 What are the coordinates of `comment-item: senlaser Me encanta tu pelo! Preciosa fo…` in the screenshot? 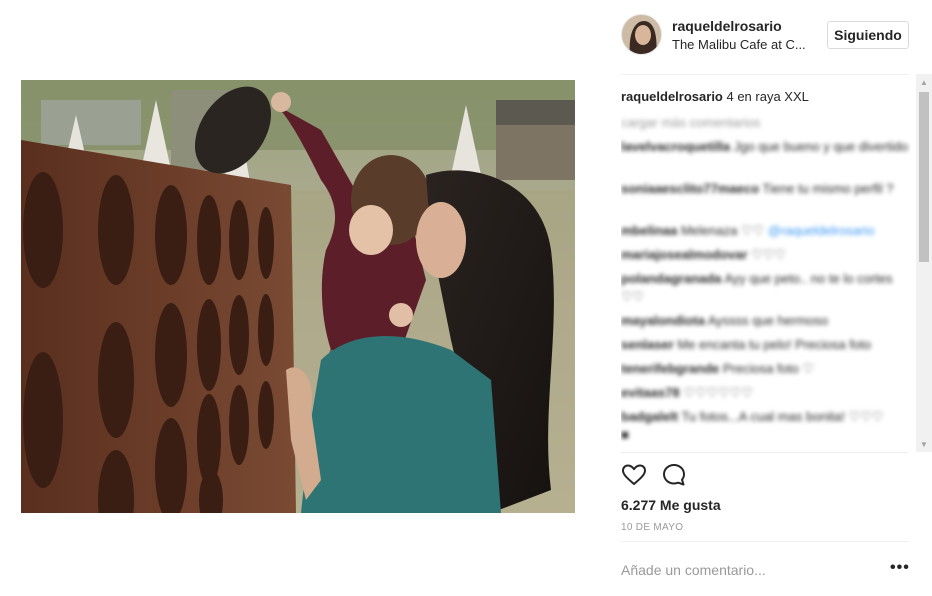 It's located at (766, 345).